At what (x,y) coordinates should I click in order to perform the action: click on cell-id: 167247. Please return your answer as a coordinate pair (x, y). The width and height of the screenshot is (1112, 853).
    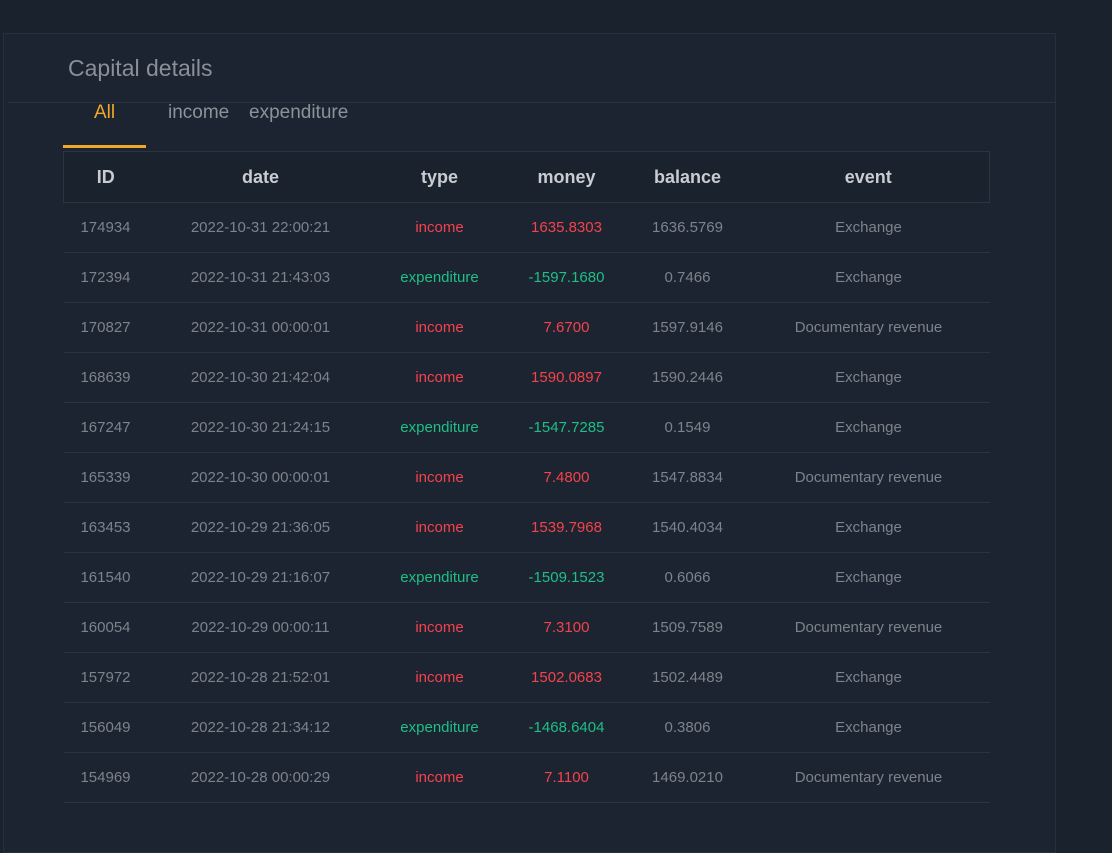
    Looking at the image, I should click on (105, 427).